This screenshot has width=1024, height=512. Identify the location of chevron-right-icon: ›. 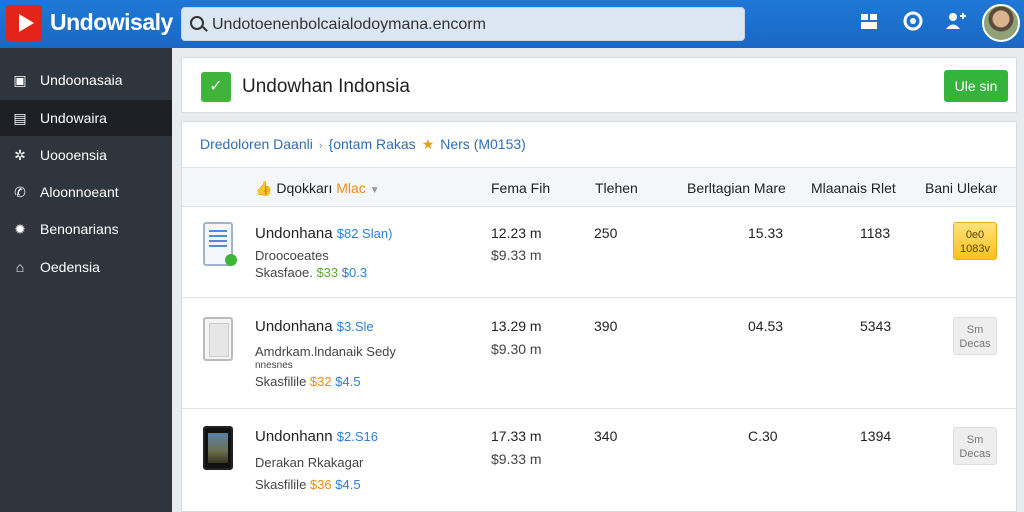
(320, 146).